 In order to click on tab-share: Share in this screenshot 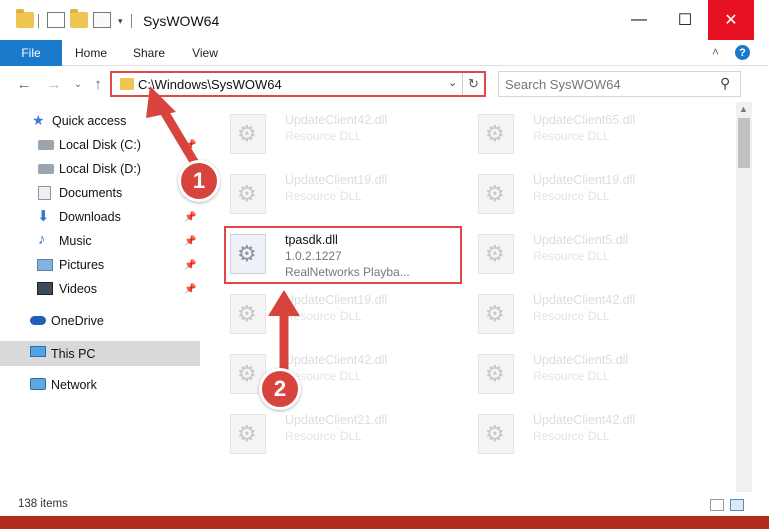, I will do `click(149, 53)`.